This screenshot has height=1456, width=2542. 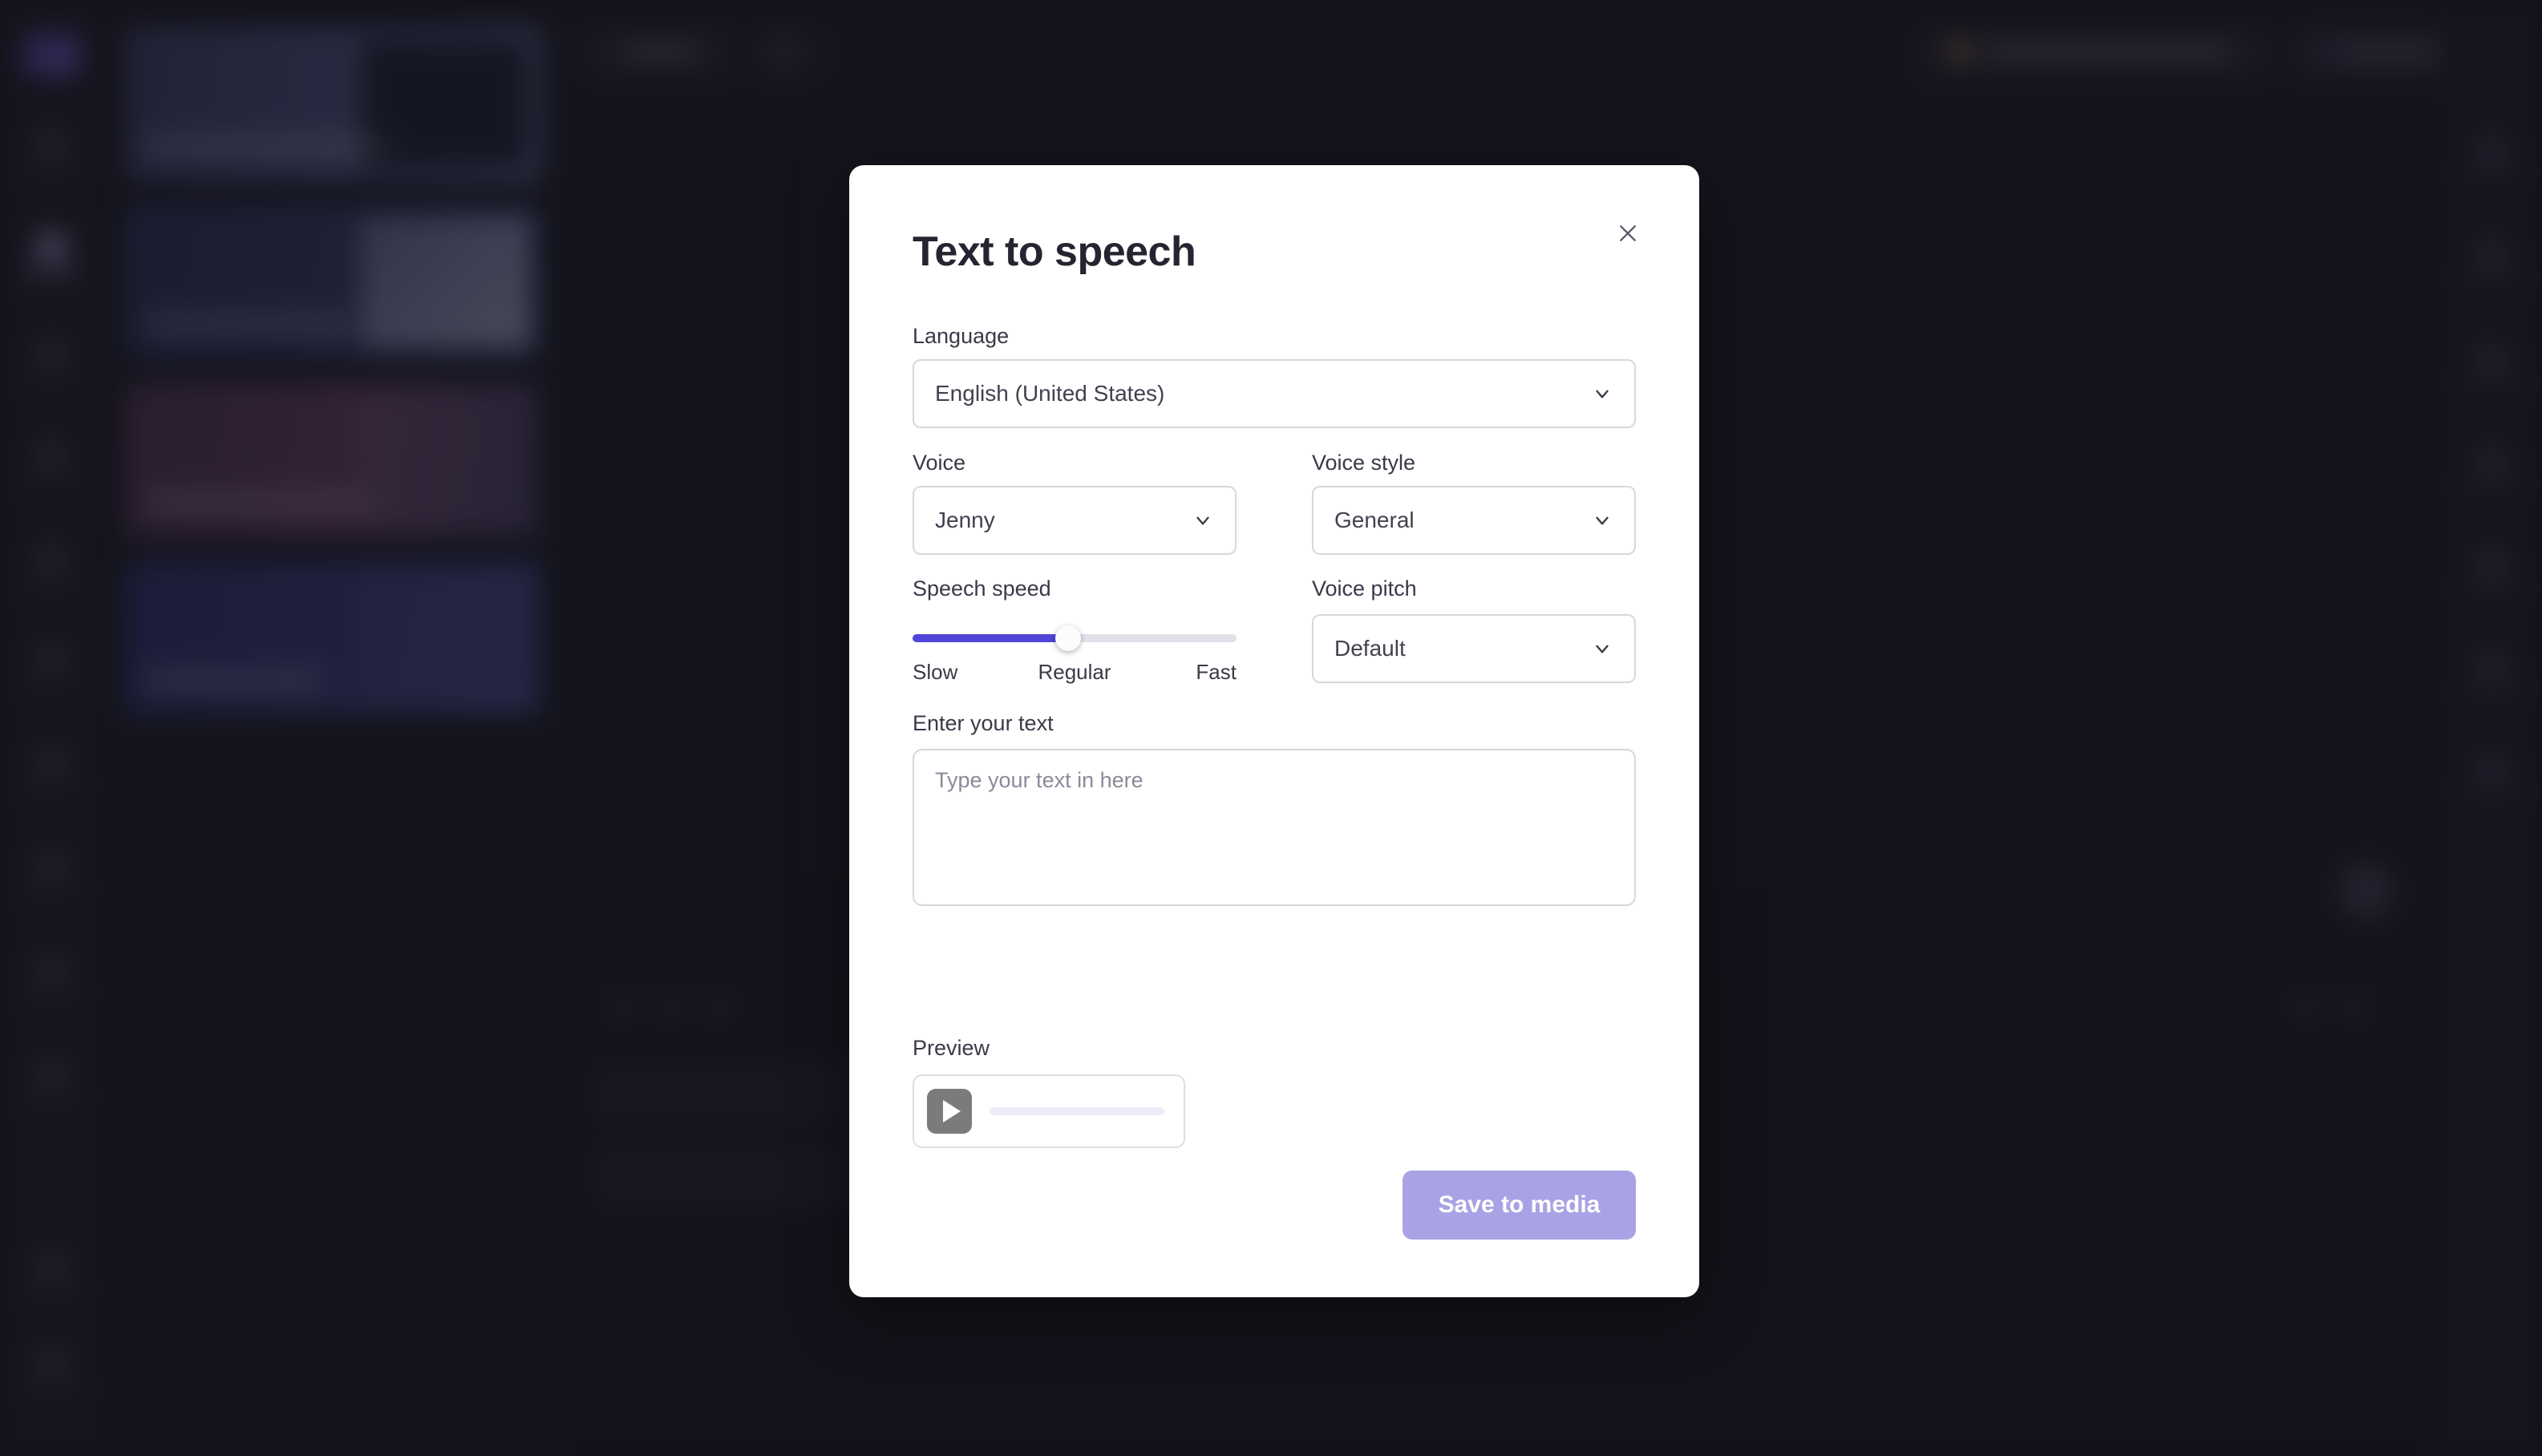 What do you see at coordinates (965, 520) in the screenshot?
I see `voice-value: Jenny` at bounding box center [965, 520].